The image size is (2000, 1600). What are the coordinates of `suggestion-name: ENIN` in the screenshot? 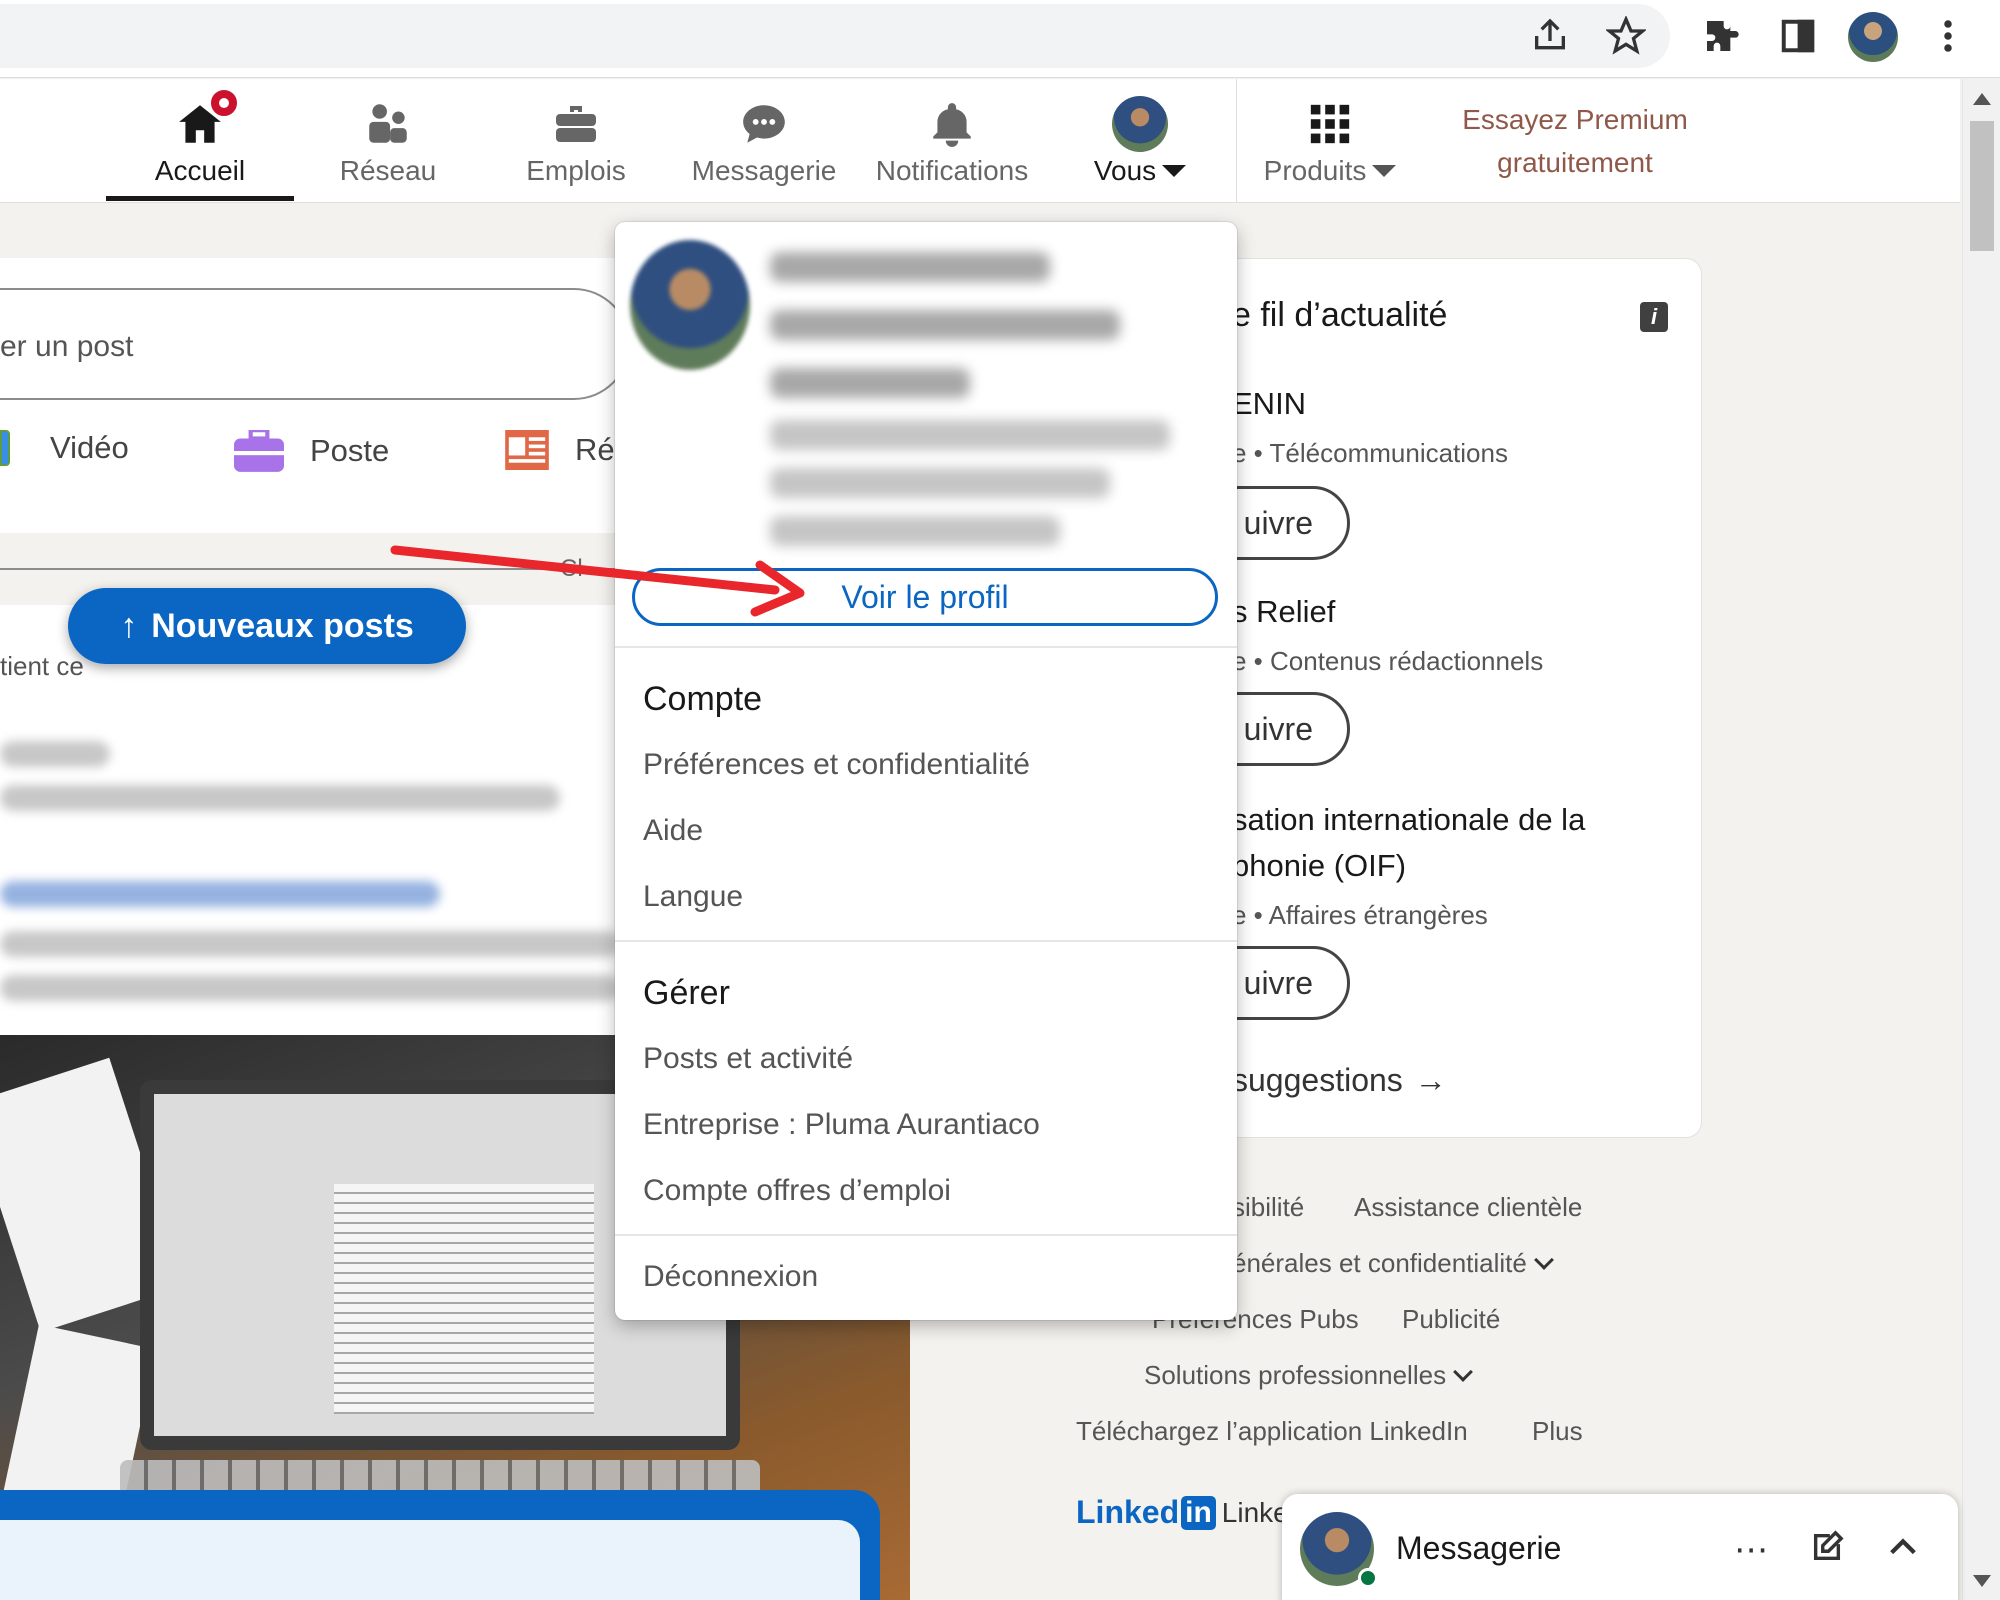 It's located at (1269, 404).